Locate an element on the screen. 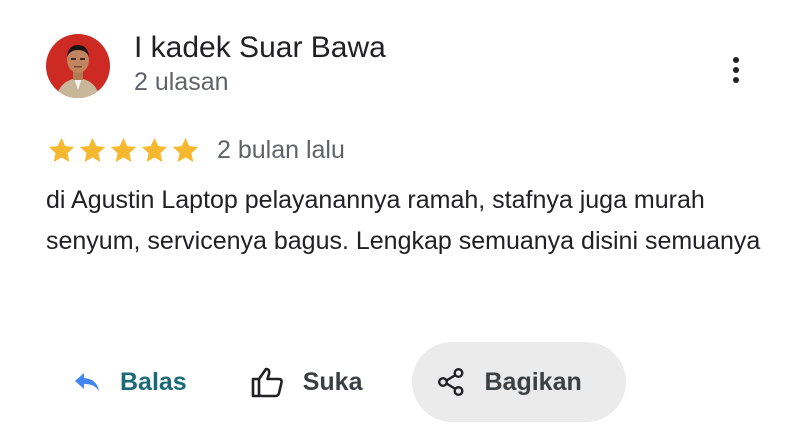 The width and height of the screenshot is (792, 442). share-button: Bagikan is located at coordinates (519, 382).